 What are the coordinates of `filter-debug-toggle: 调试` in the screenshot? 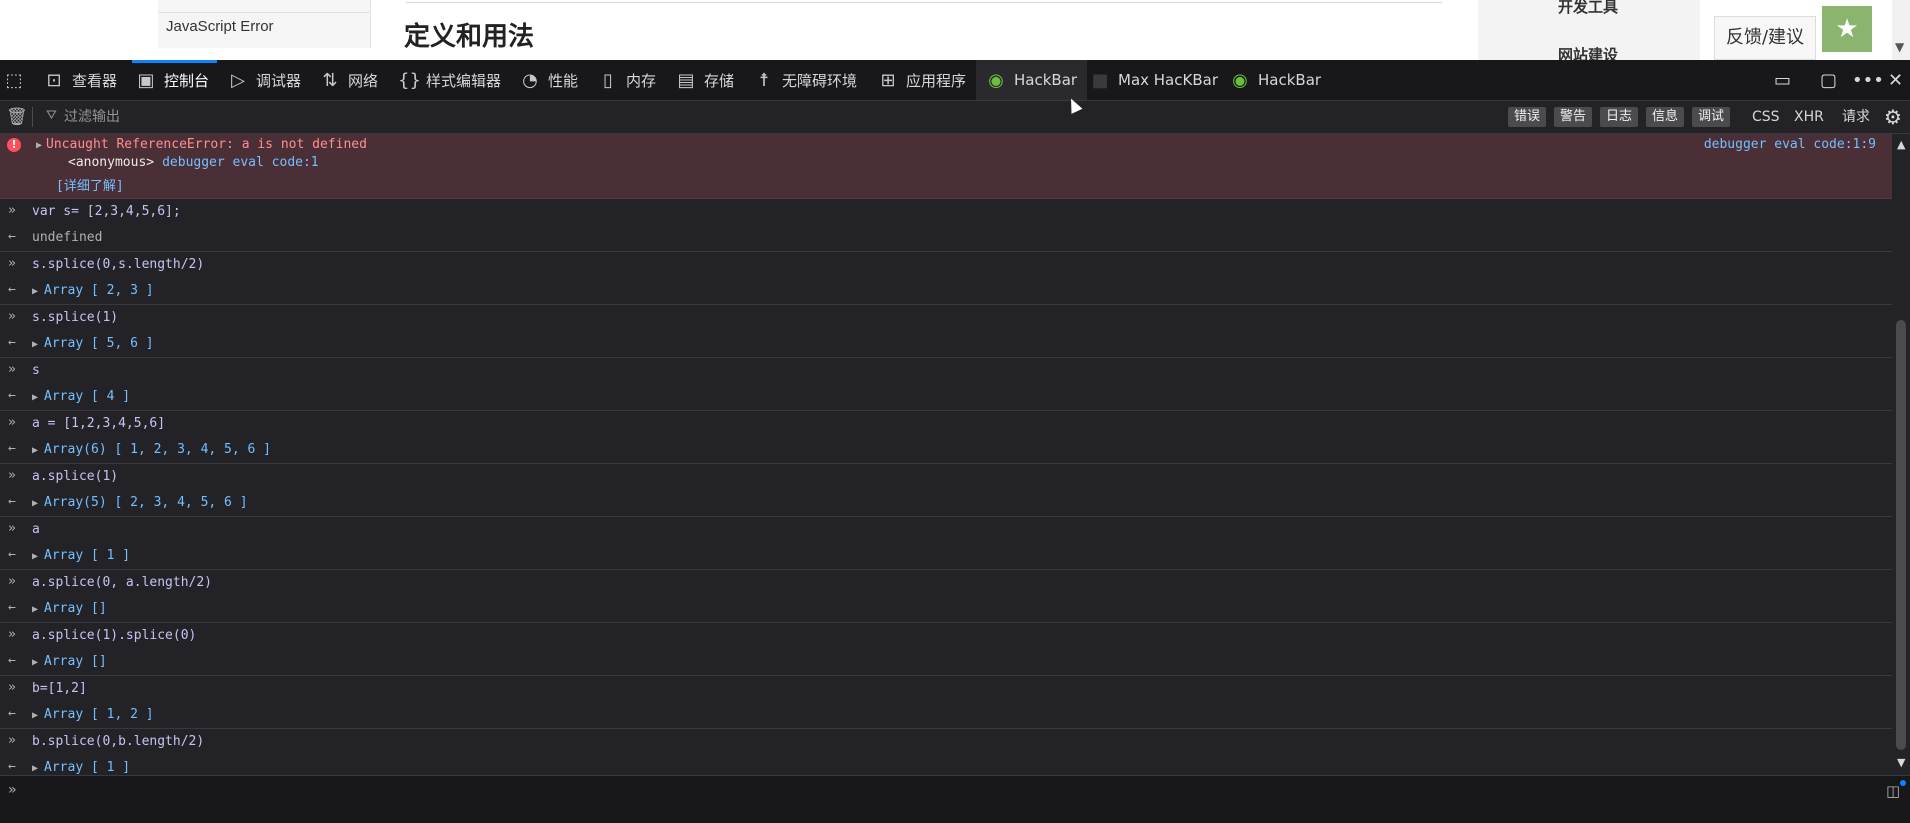 It's located at (1711, 117).